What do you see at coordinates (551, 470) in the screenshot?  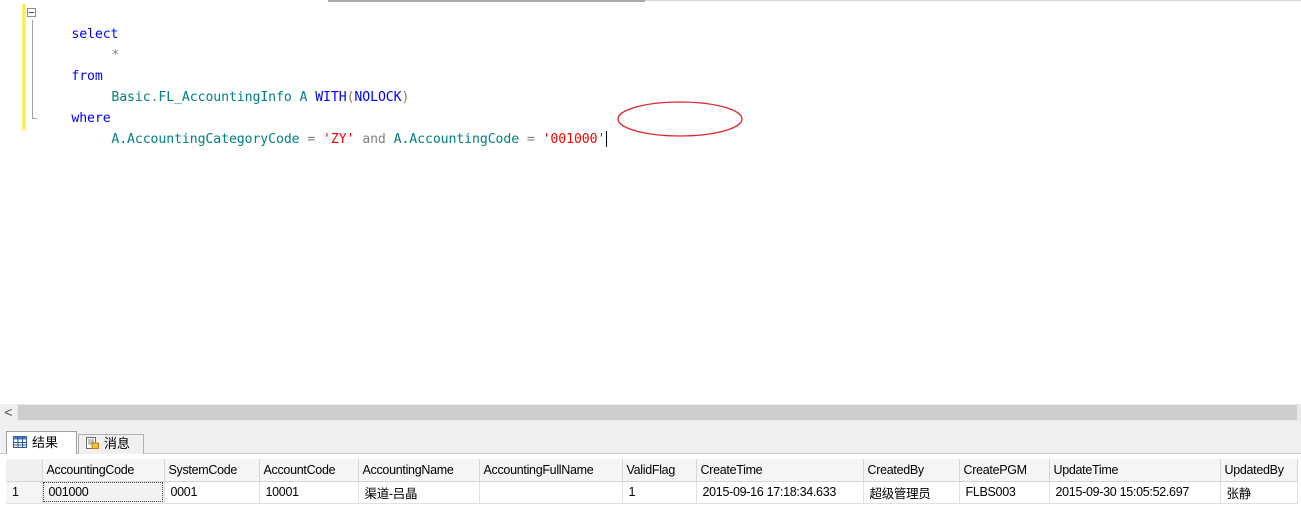 I see `column-header: AccountingFullName` at bounding box center [551, 470].